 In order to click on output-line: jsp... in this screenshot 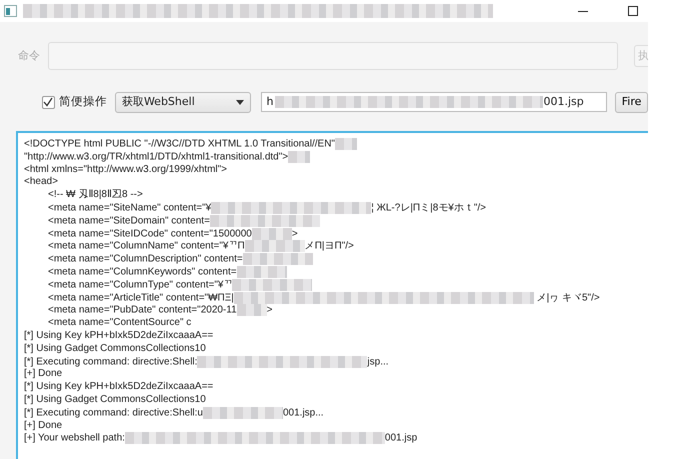, I will do `click(378, 362)`.